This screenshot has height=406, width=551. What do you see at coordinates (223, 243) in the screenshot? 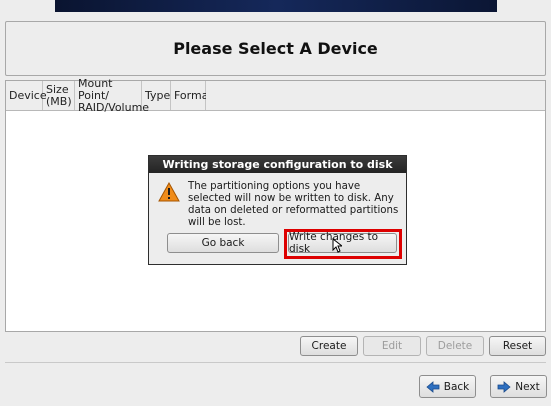
I see `go-back-button: Go back` at bounding box center [223, 243].